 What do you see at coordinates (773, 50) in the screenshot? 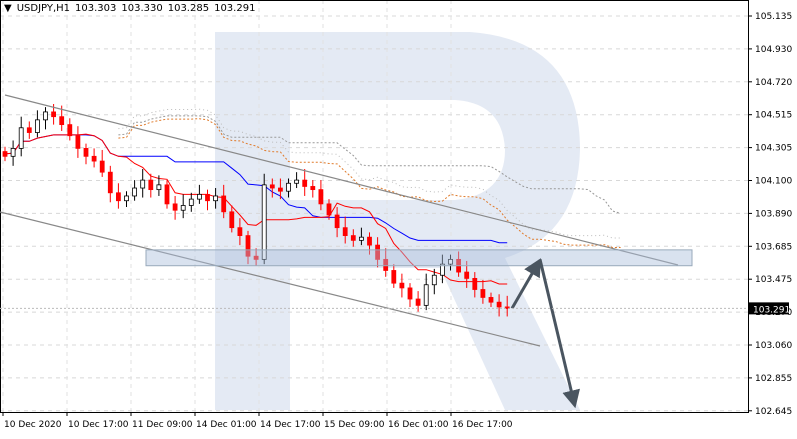
I see `y-tick-label: 104.930` at bounding box center [773, 50].